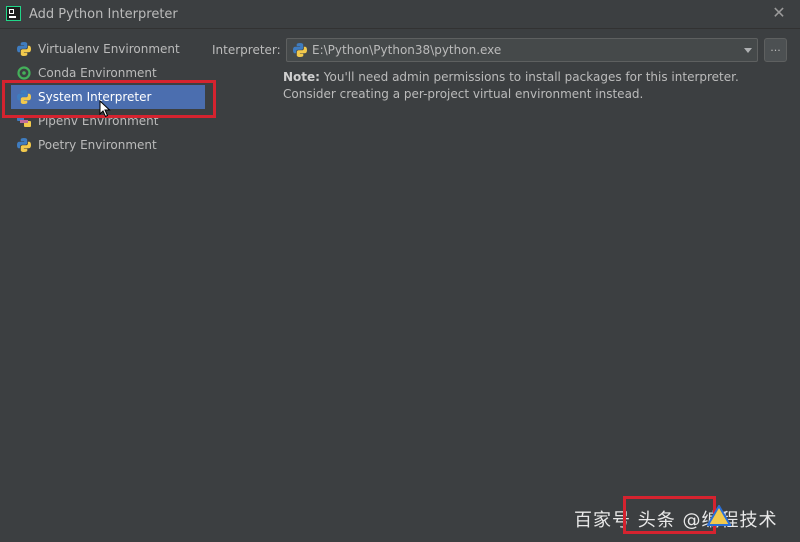 The image size is (800, 542). What do you see at coordinates (105, 109) in the screenshot?
I see `mouse-cursor-icon` at bounding box center [105, 109].